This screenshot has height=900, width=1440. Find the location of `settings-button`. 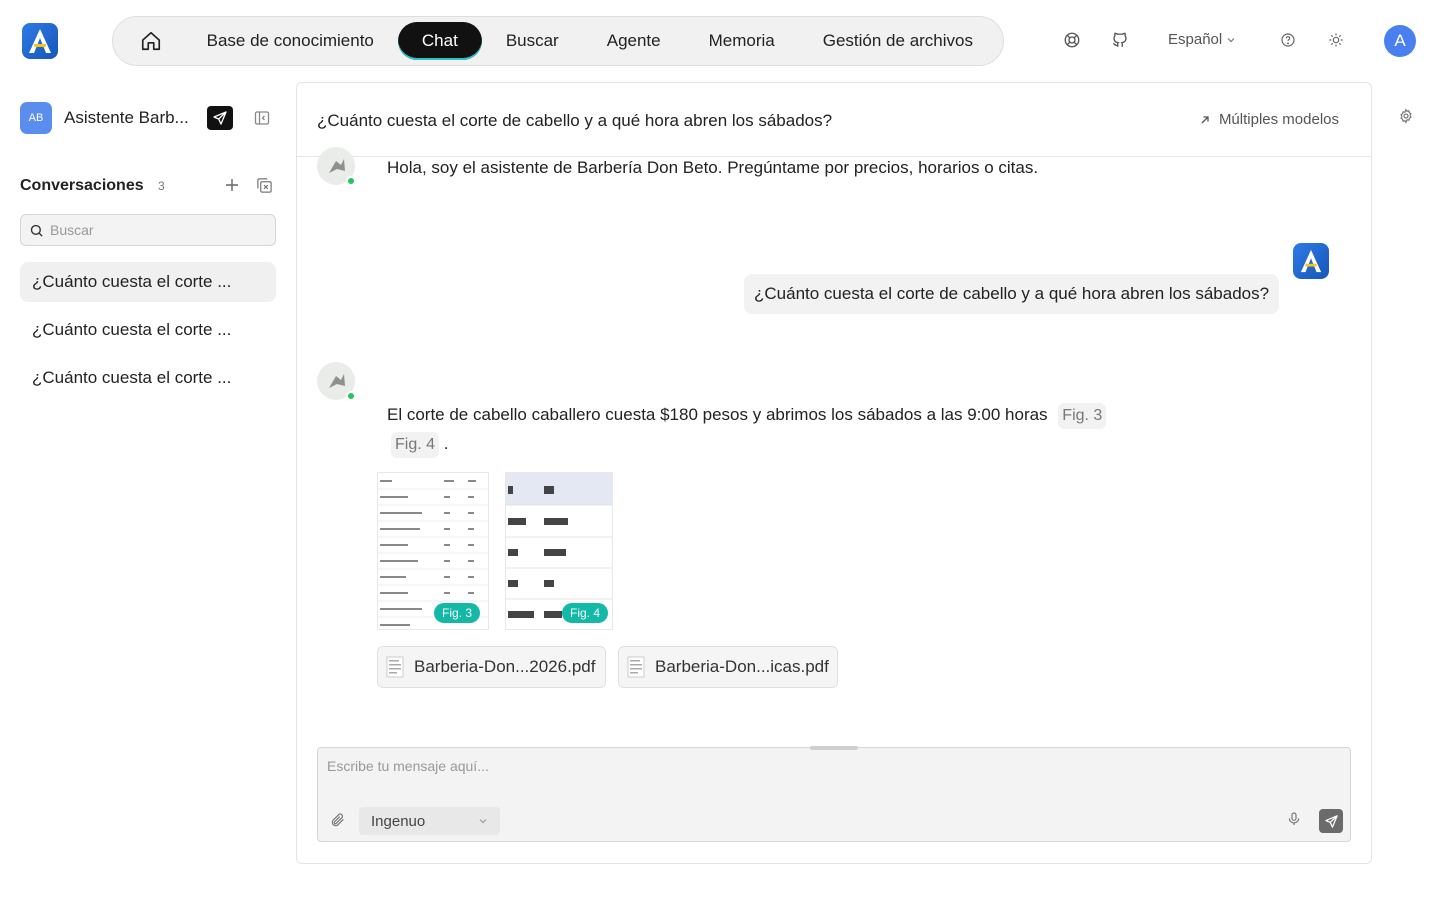

settings-button is located at coordinates (1406, 116).